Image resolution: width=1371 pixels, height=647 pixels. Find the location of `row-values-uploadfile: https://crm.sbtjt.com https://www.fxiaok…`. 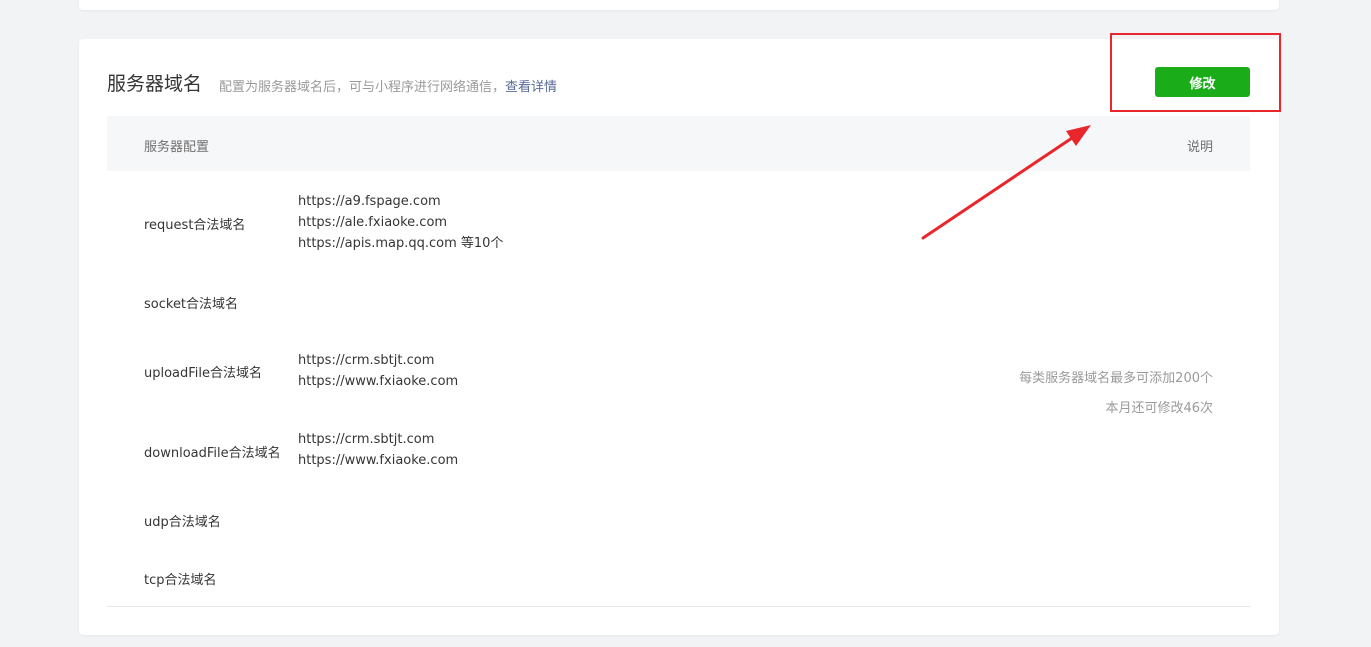

row-values-uploadfile: https://crm.sbtjt.com https://www.fxiaok… is located at coordinates (378, 371).